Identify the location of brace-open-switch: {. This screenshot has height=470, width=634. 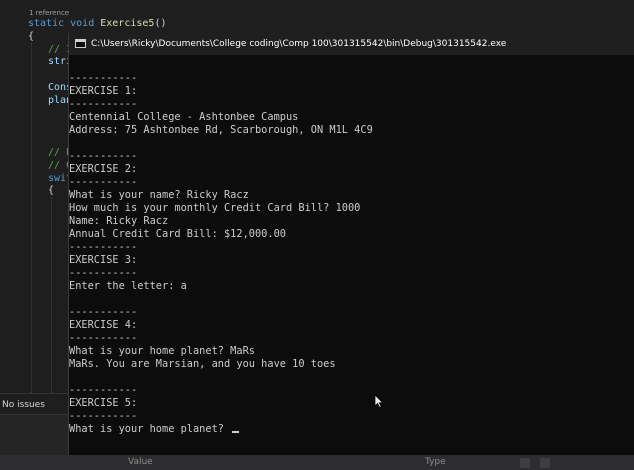
(51, 190).